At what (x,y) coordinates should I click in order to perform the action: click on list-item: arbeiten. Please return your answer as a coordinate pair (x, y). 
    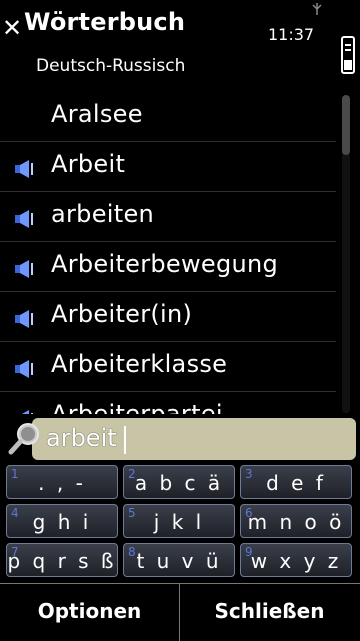
    Looking at the image, I should click on (168, 217).